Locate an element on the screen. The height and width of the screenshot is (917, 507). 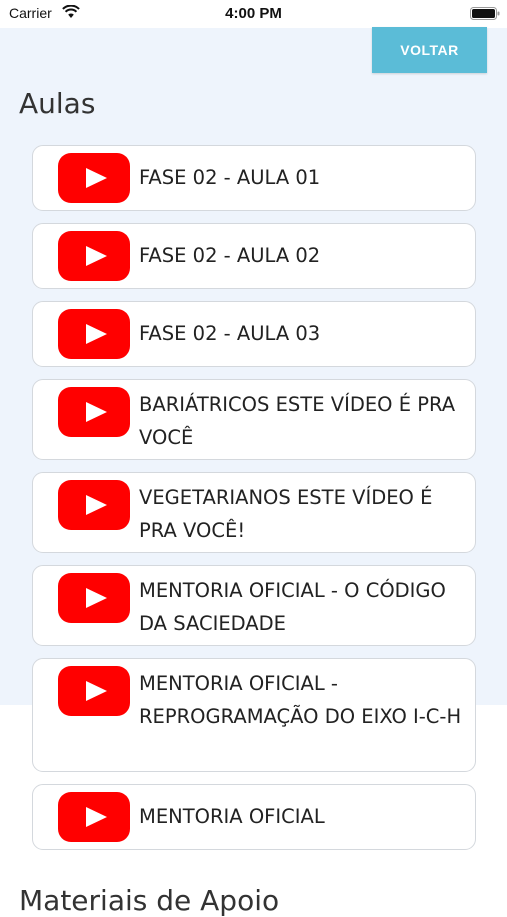
lesson-item: VEGETARIANOS ESTE VÍDEO É PRA VOCÊ! is located at coordinates (254, 512).